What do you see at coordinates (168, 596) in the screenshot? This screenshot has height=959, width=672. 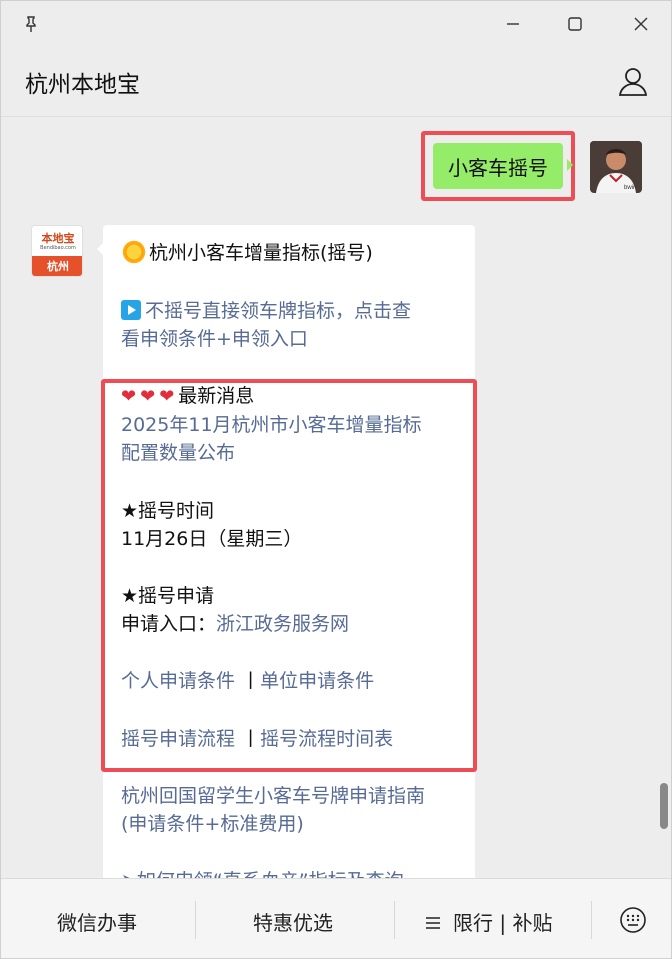 I see `apply-label: ★摇号申请` at bounding box center [168, 596].